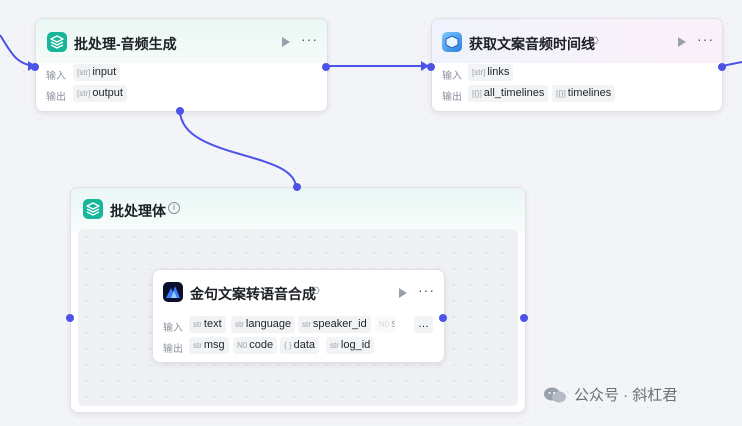 This screenshot has height=426, width=742. Describe the element at coordinates (555, 395) in the screenshot. I see `wechat-icon` at that location.